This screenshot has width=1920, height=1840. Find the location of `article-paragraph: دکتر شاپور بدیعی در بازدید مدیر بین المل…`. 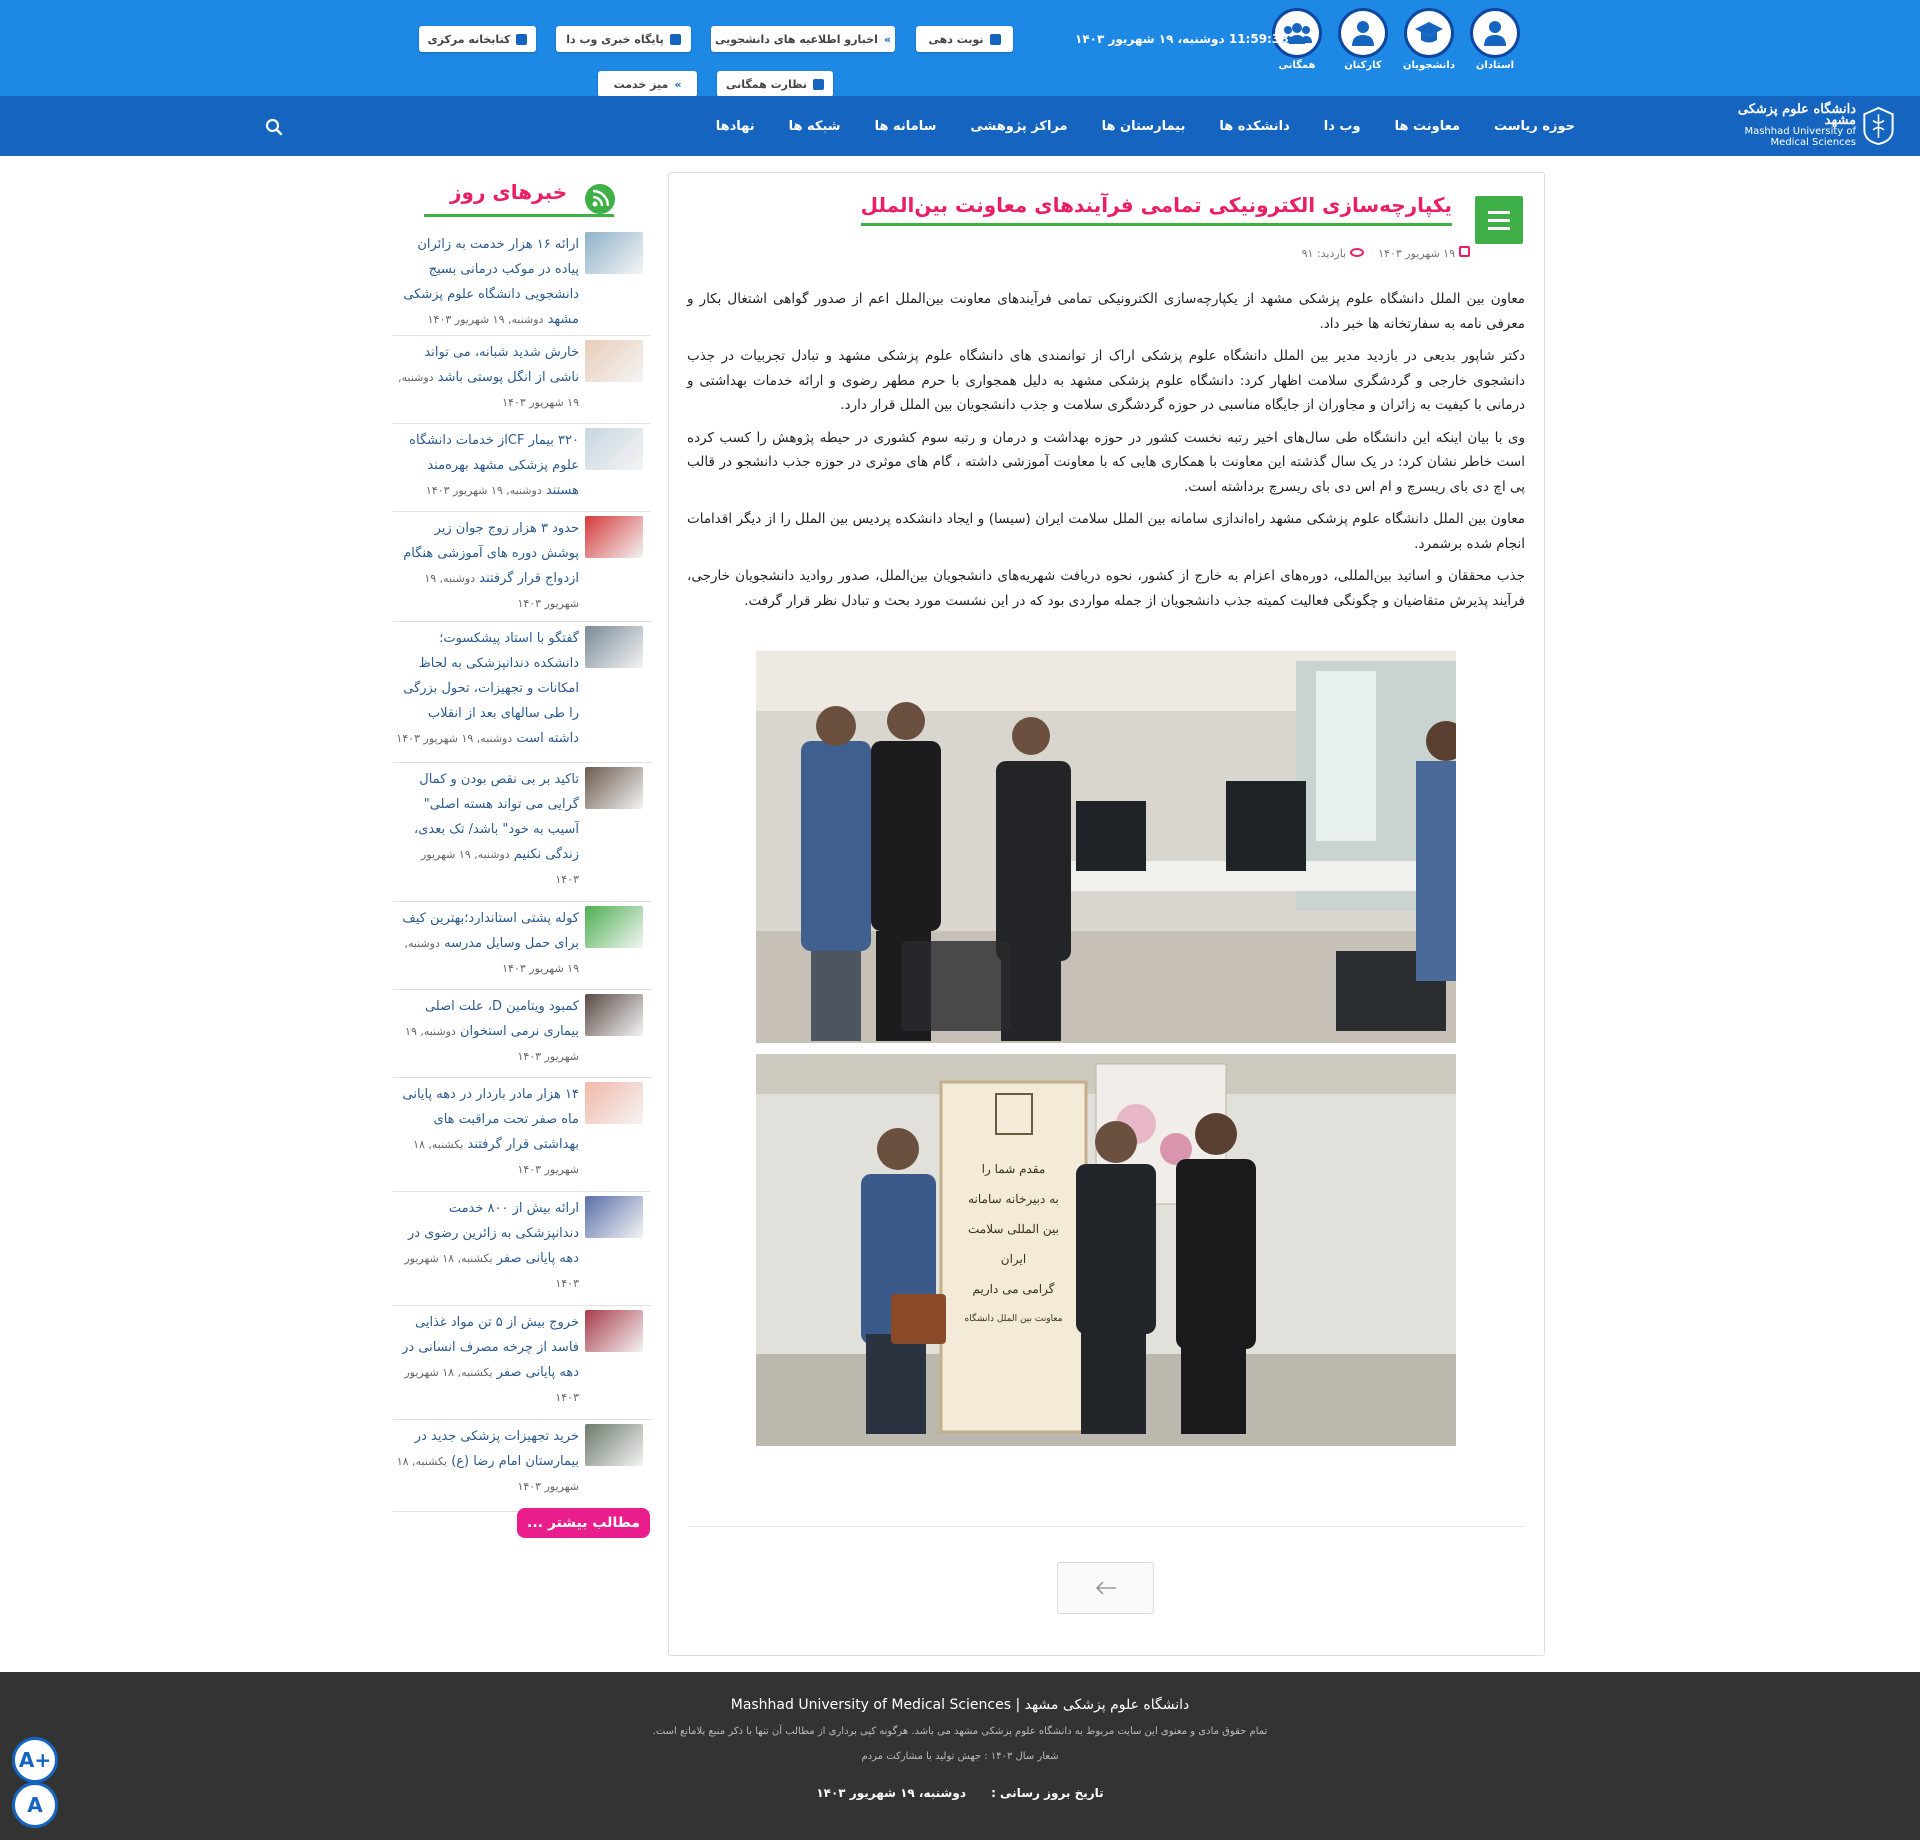

article-paragraph: دکتر شاپور بدیعی در بازدید مدیر بین المل… is located at coordinates (1106, 380).